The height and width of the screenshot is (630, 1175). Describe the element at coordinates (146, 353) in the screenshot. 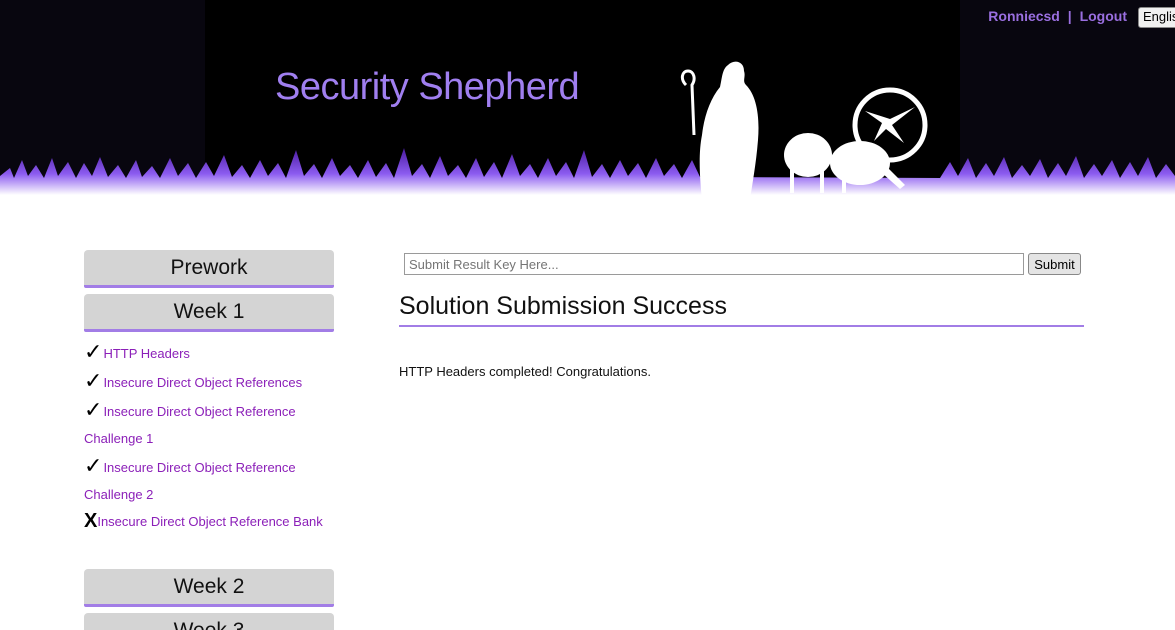

I see `level-link: HTTP Headers` at that location.